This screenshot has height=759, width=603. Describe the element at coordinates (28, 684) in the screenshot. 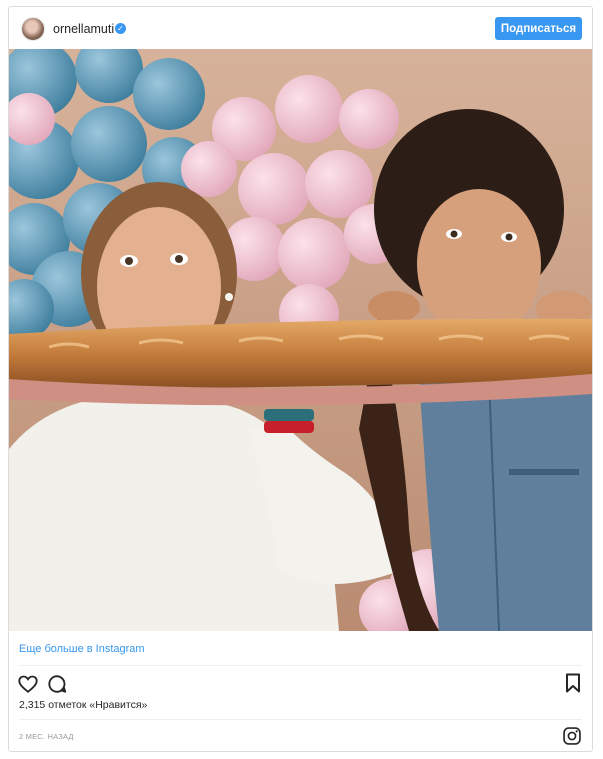

I see `heart-icon` at that location.